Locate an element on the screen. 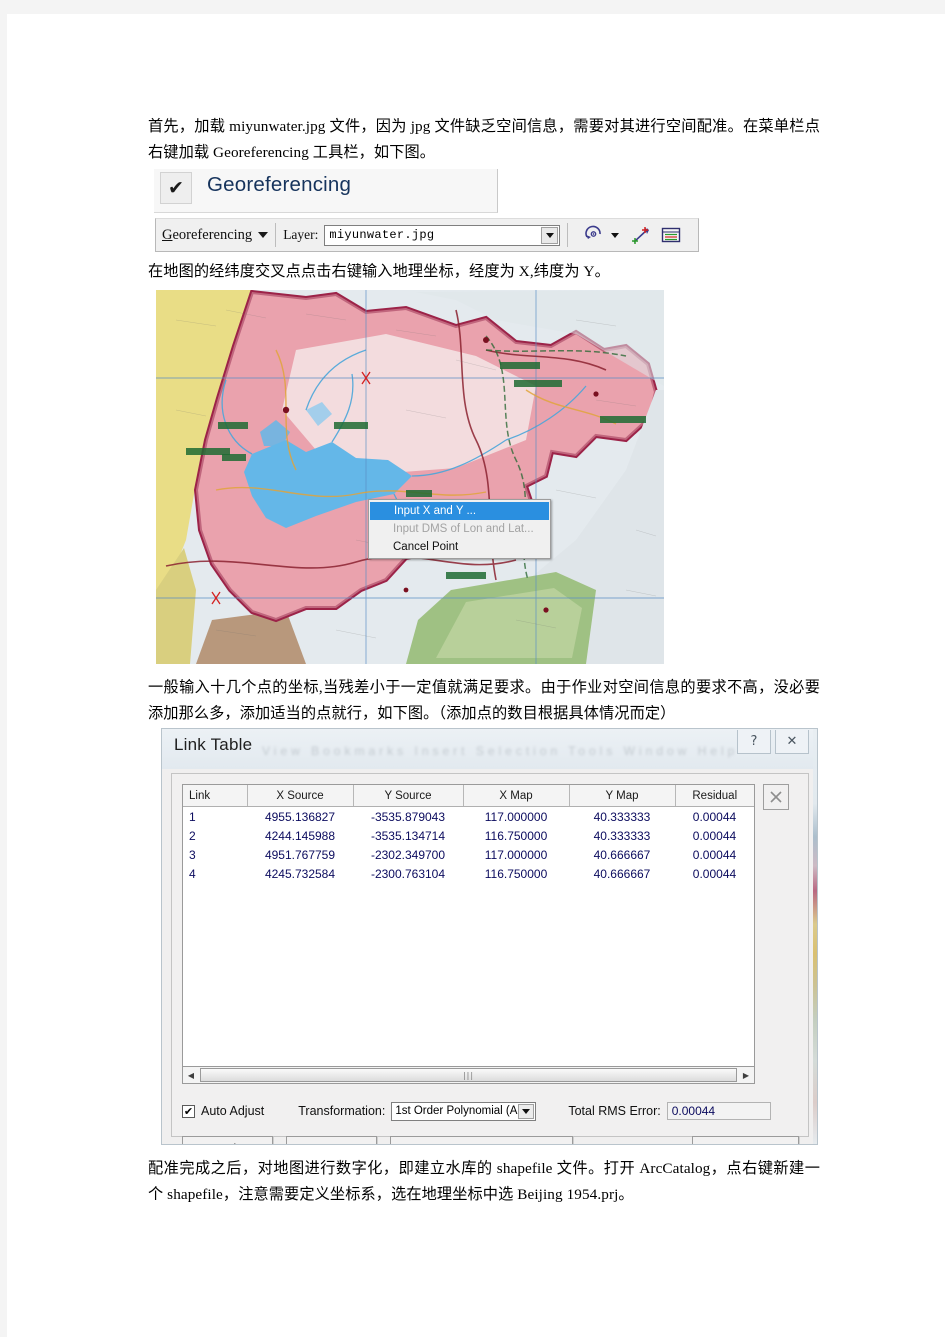  cell-y-source: -3535.879043 is located at coordinates (408, 816).